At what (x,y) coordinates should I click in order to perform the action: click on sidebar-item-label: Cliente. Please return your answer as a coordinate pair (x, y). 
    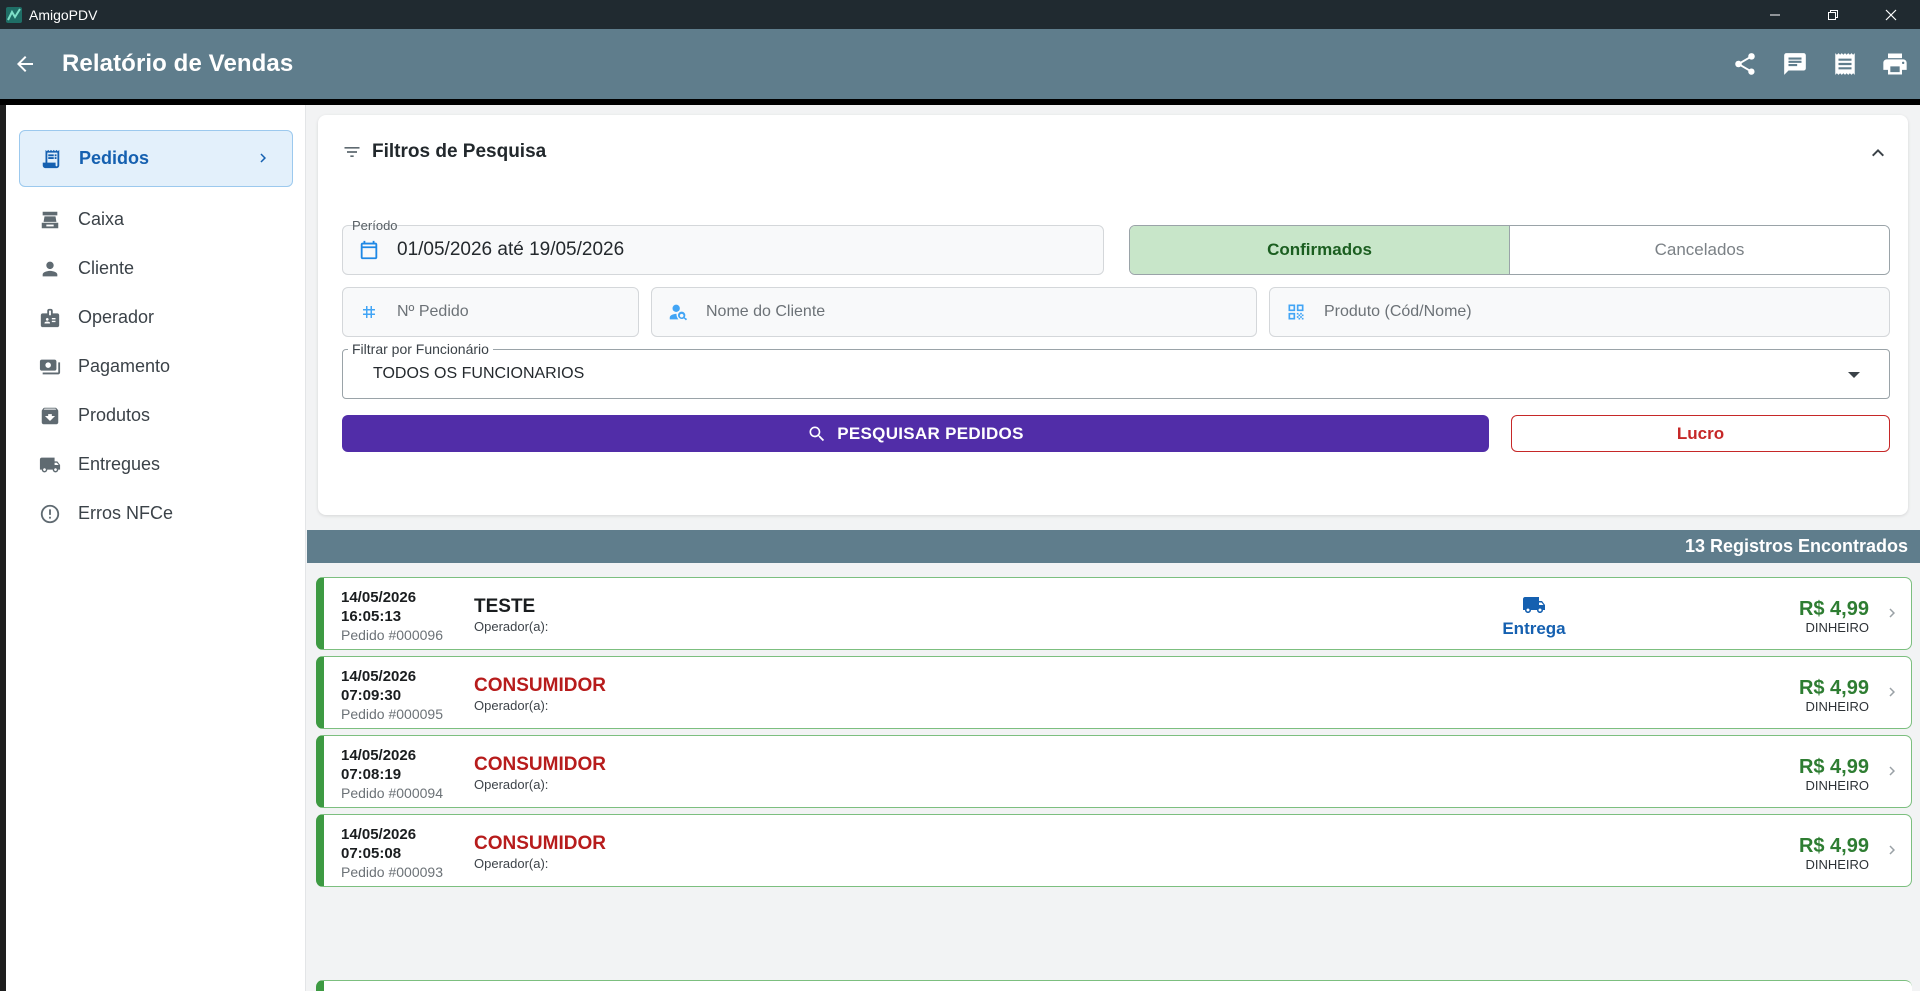
    Looking at the image, I should click on (106, 268).